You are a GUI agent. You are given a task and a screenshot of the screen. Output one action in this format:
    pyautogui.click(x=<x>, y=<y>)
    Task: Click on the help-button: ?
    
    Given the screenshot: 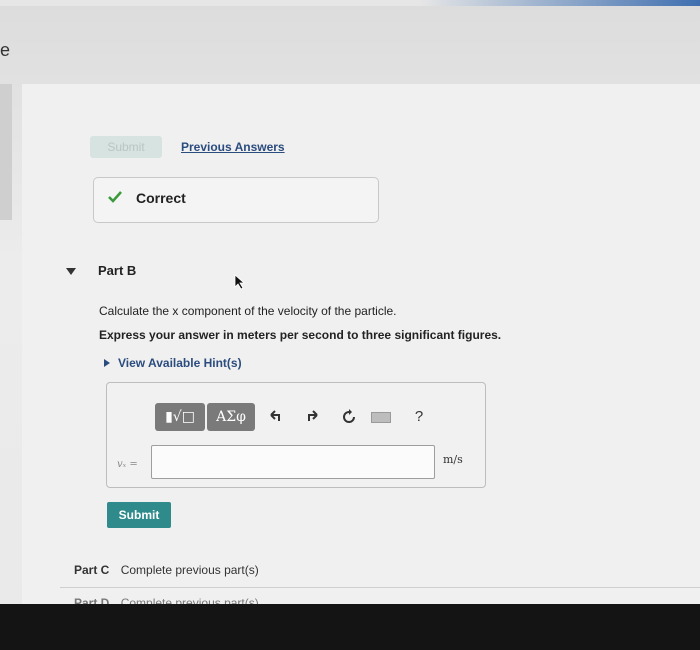 What is the action you would take?
    pyautogui.click(x=419, y=417)
    